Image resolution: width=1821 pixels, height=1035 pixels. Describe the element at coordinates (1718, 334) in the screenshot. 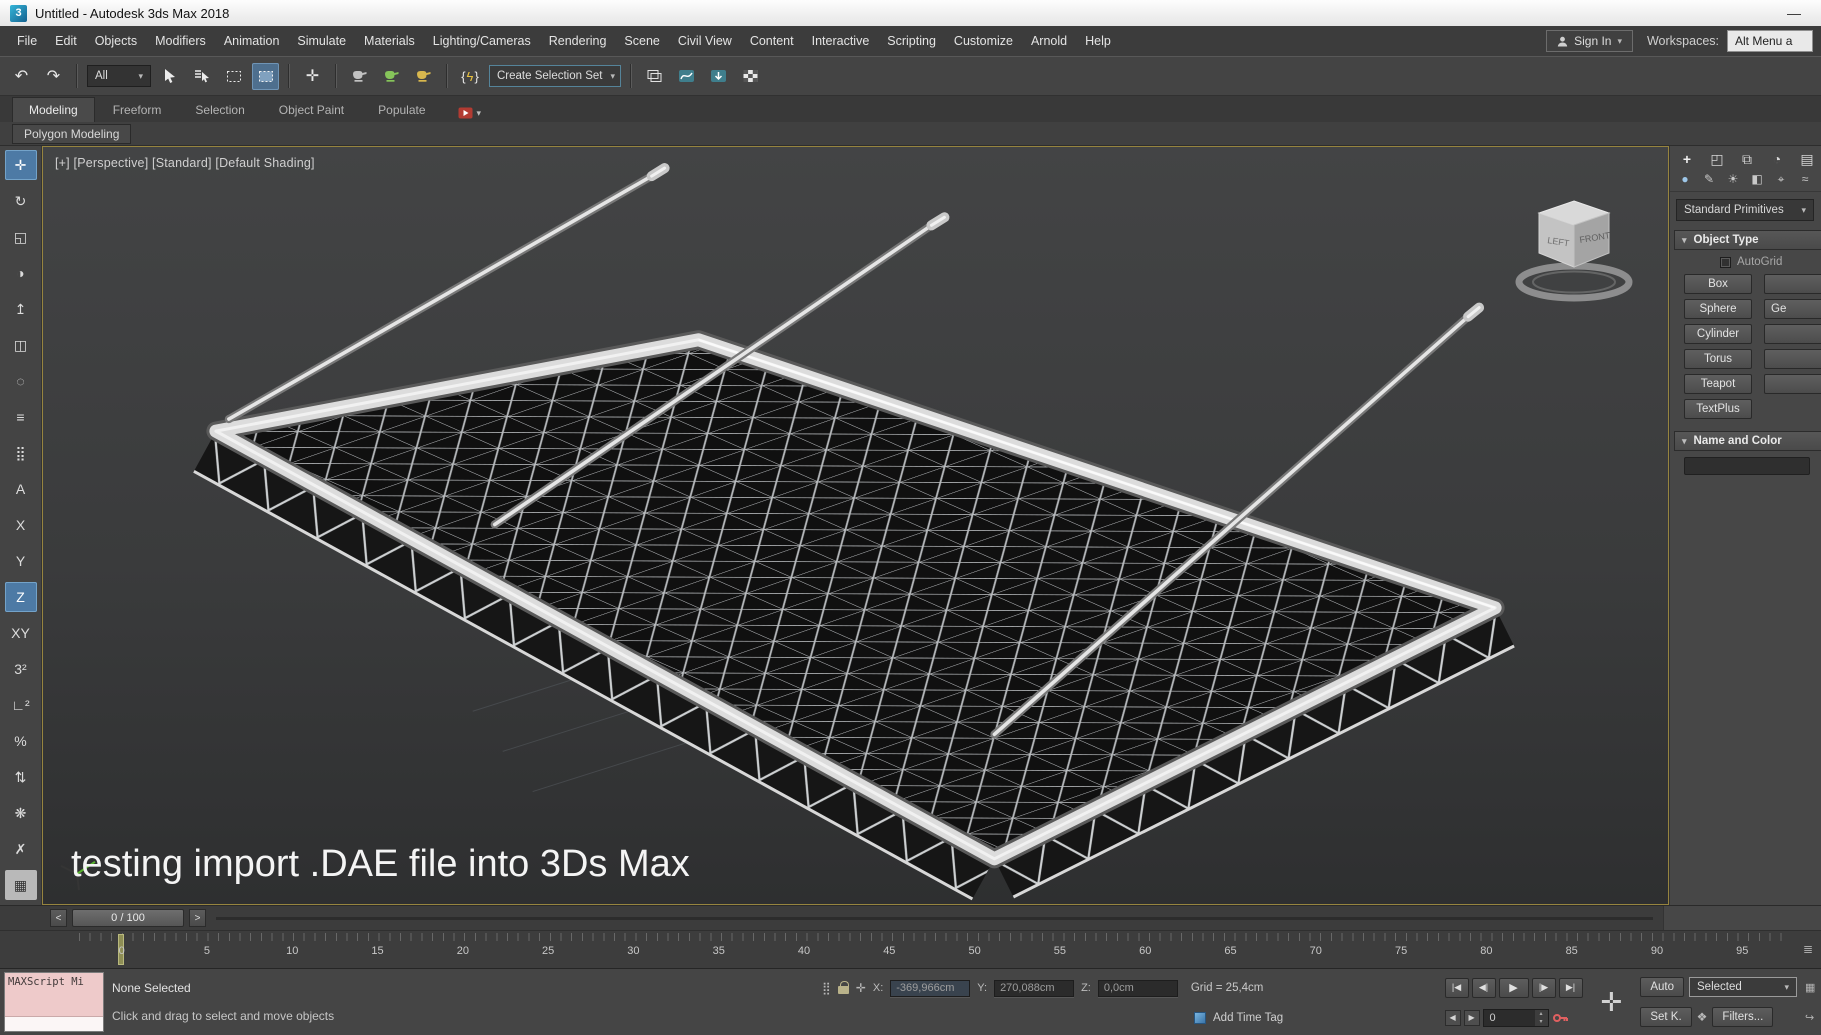

I see `cylinder-button: Cylinder` at that location.